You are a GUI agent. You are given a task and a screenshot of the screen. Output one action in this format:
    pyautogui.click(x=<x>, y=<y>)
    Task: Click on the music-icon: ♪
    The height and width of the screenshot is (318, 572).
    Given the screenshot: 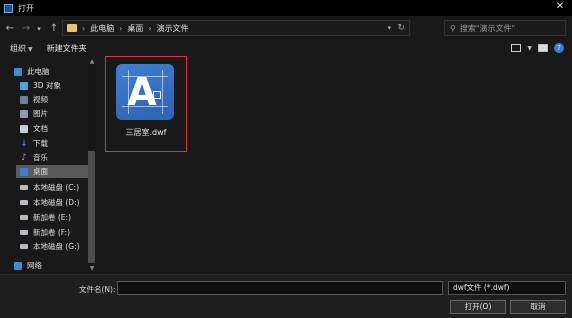 What is the action you would take?
    pyautogui.click(x=24, y=157)
    